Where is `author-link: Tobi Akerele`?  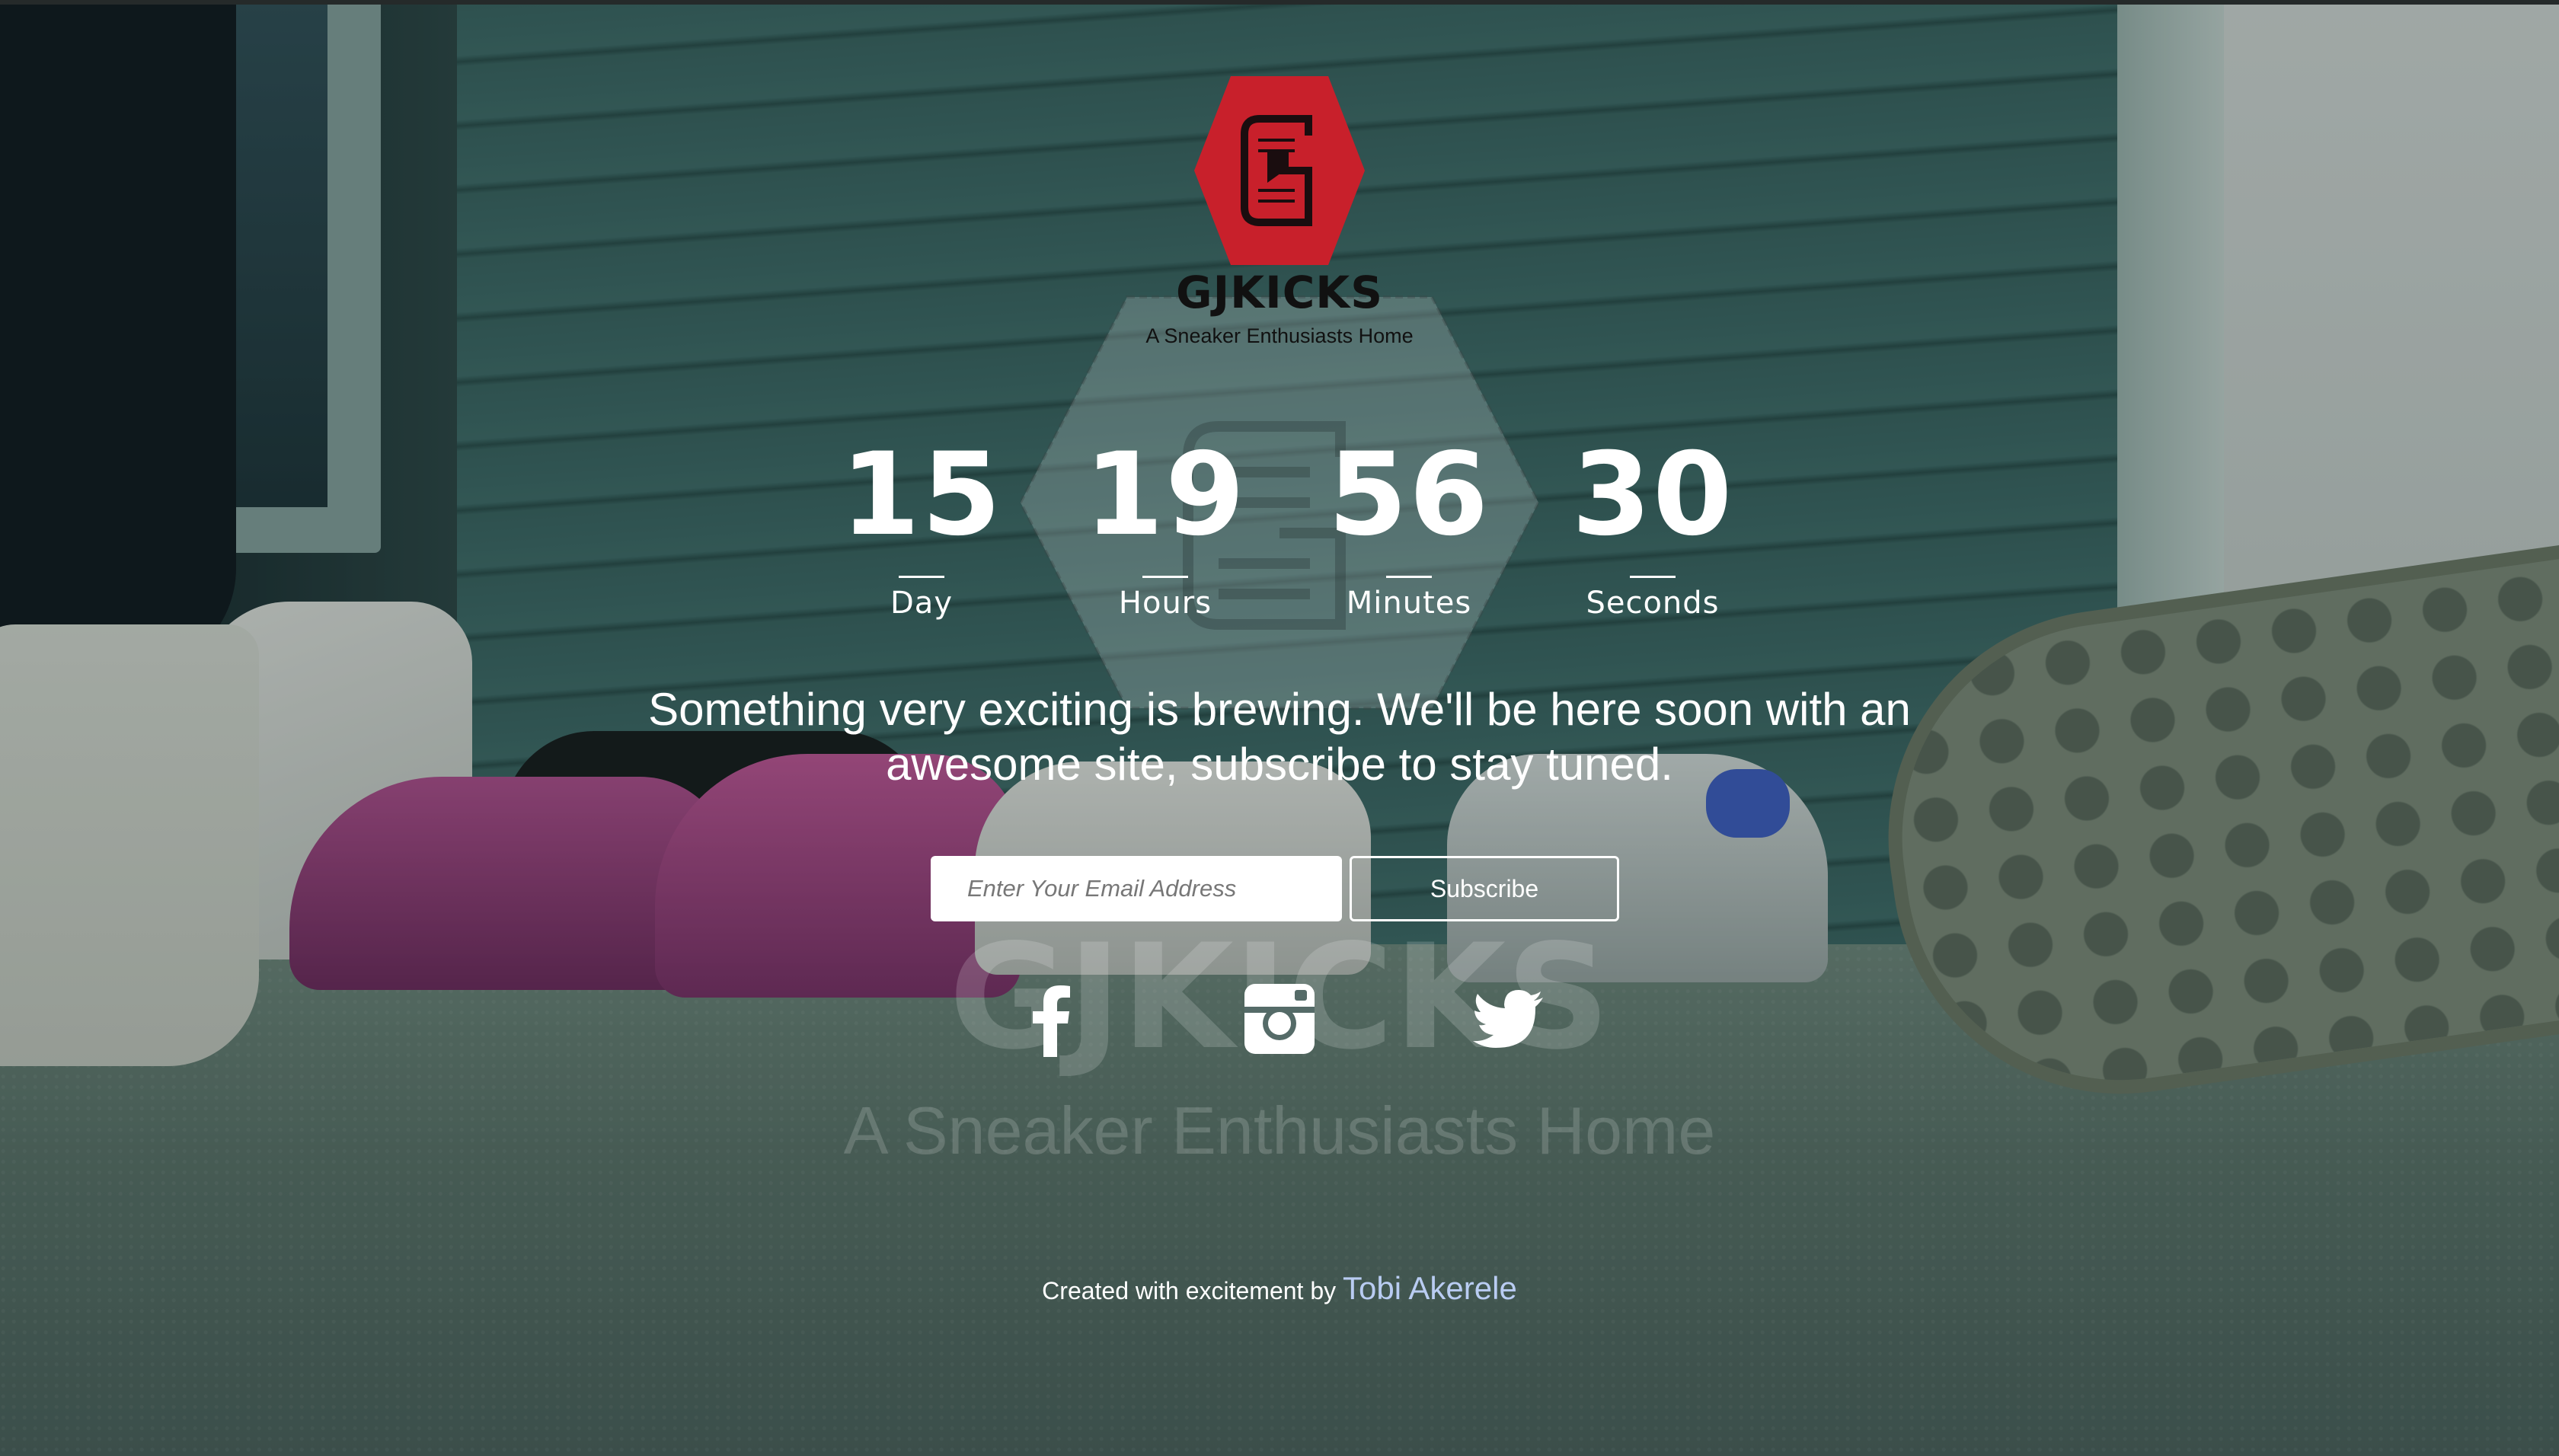
author-link: Tobi Akerele is located at coordinates (1430, 1288).